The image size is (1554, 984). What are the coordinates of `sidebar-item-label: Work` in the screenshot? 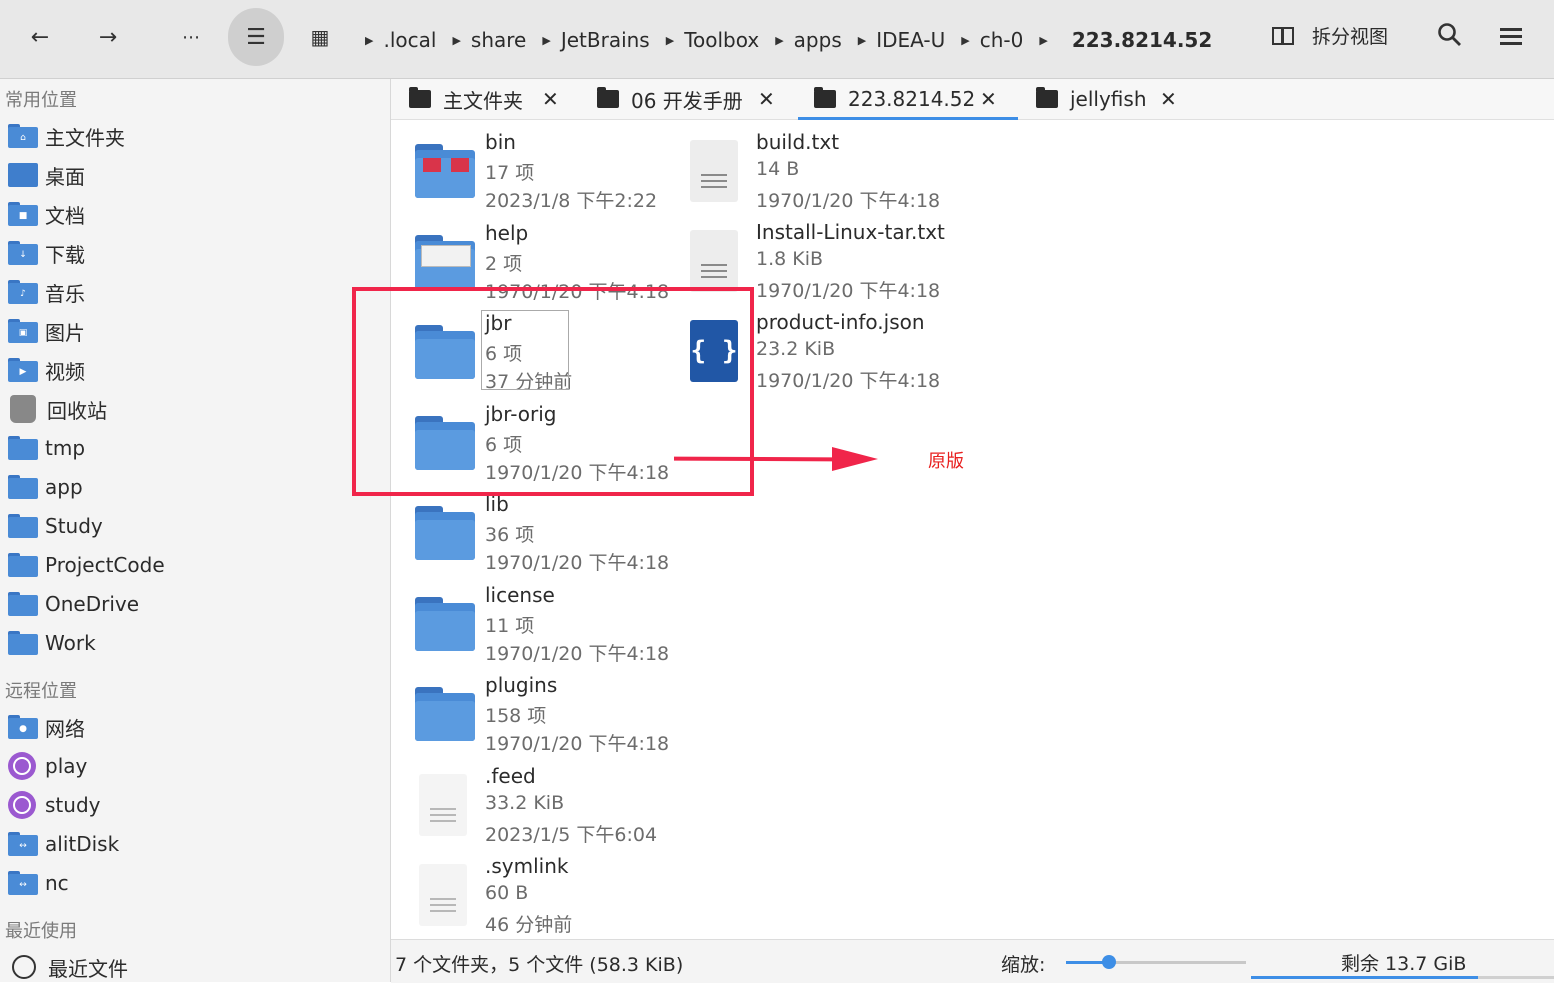 It's located at (70, 643).